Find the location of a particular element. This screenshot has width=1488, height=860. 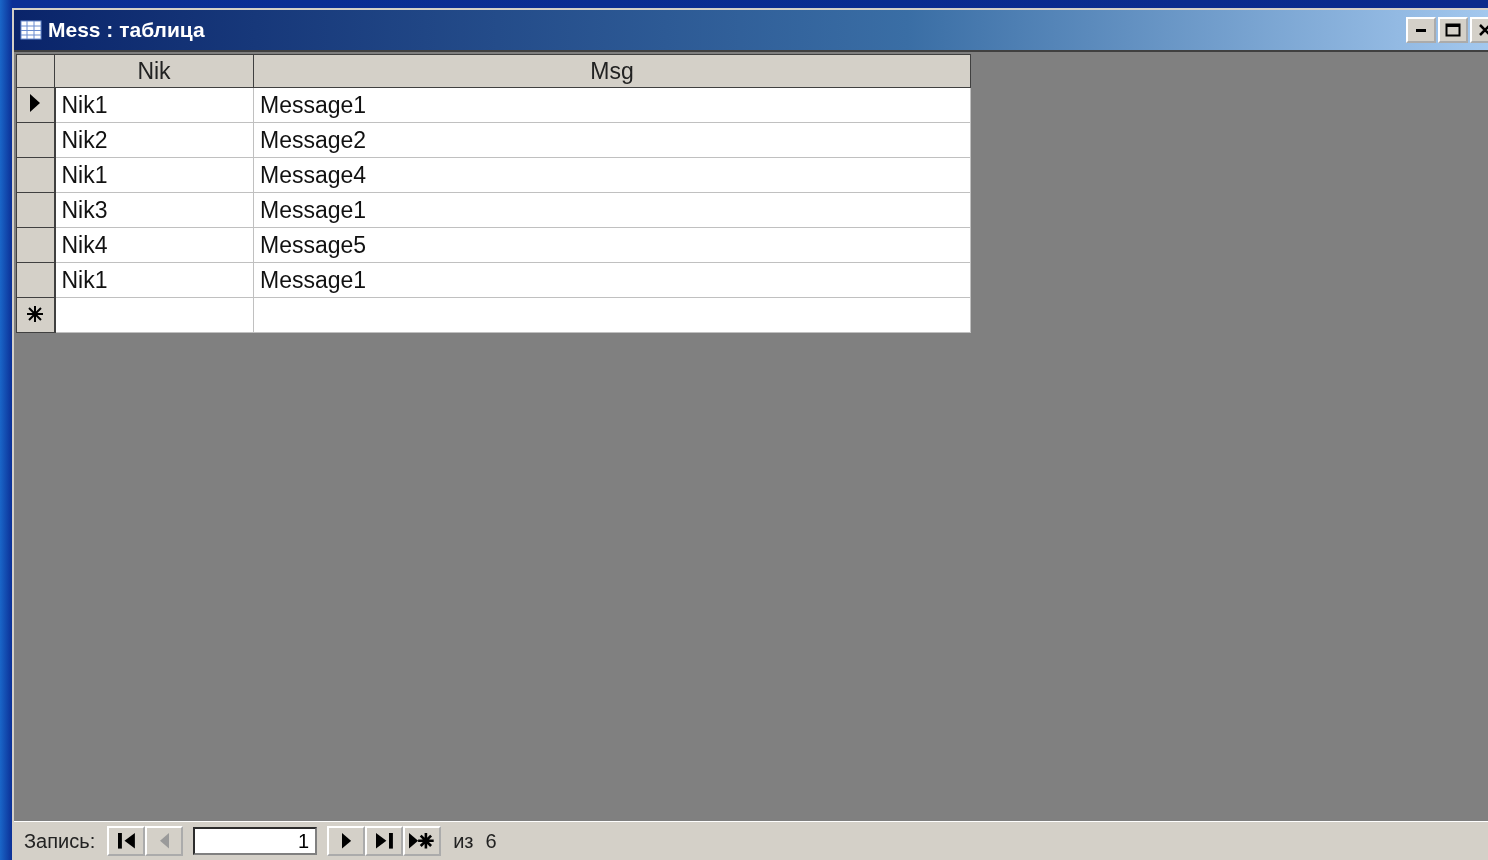

table-cell: Nik3 is located at coordinates (154, 210).